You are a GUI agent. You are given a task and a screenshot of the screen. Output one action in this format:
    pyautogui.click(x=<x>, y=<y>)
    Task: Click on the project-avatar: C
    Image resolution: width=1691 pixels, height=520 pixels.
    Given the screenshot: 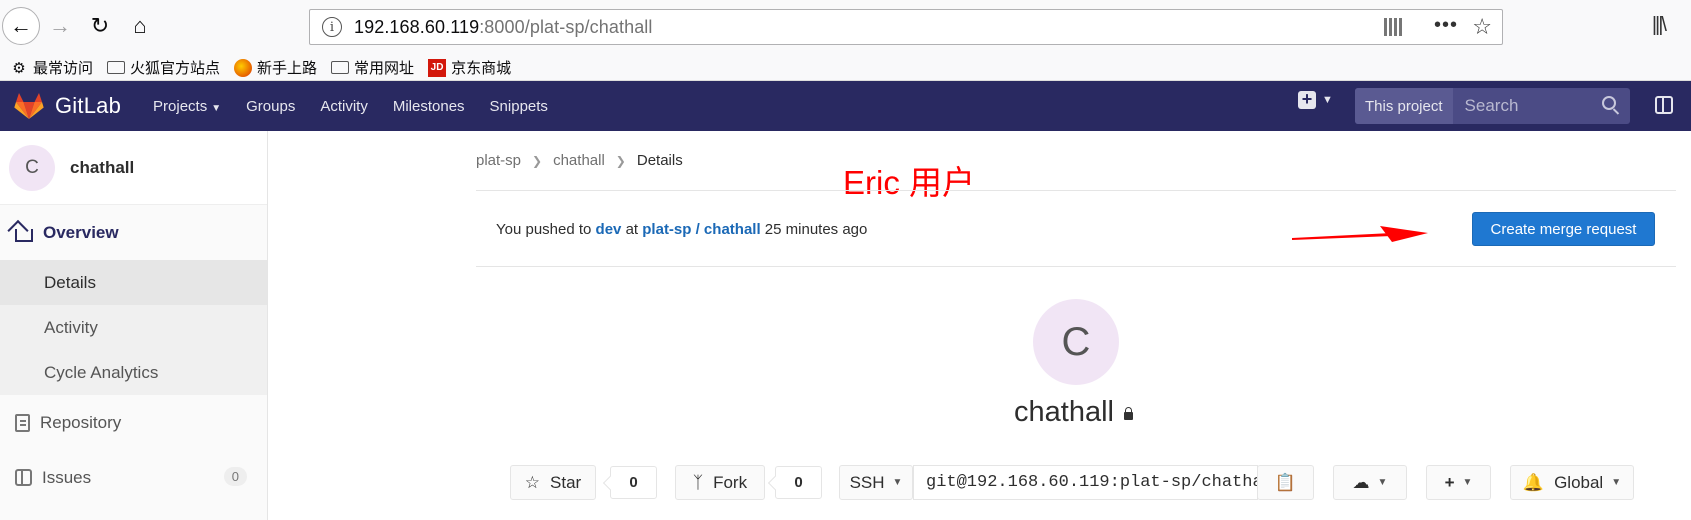 What is the action you would take?
    pyautogui.click(x=1076, y=342)
    